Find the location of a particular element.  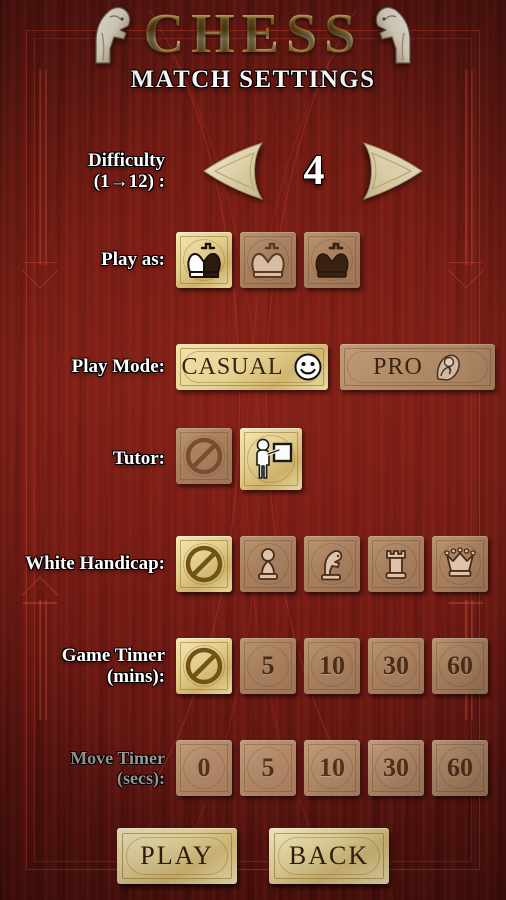

move-timer-60-label: 60 is located at coordinates (460, 767).